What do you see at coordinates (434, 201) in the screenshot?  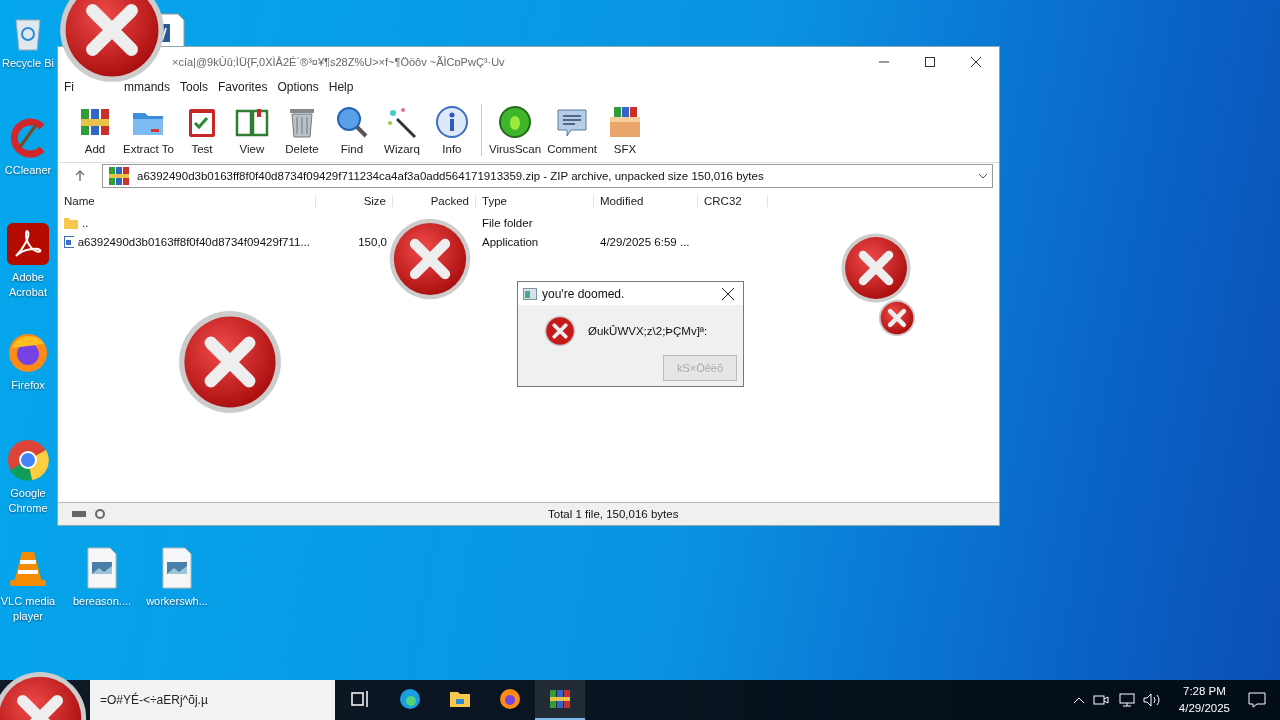 I see `column-header: Packed` at bounding box center [434, 201].